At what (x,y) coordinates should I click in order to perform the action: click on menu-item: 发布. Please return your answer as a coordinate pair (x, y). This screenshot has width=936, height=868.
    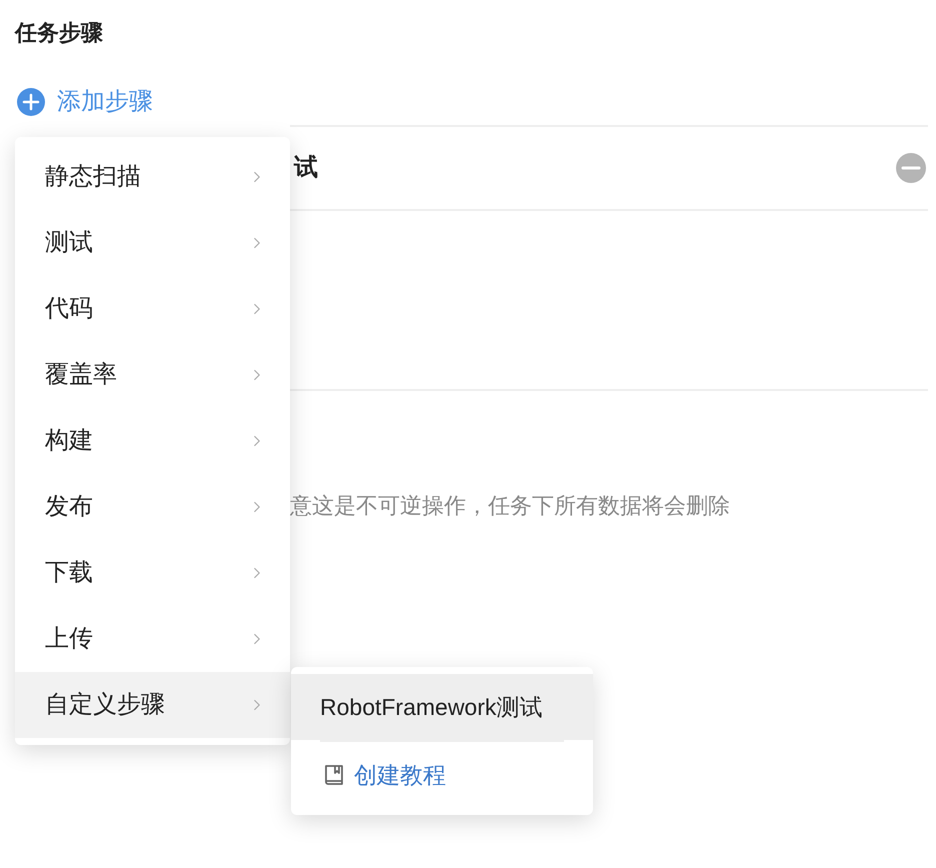
    Looking at the image, I should click on (152, 507).